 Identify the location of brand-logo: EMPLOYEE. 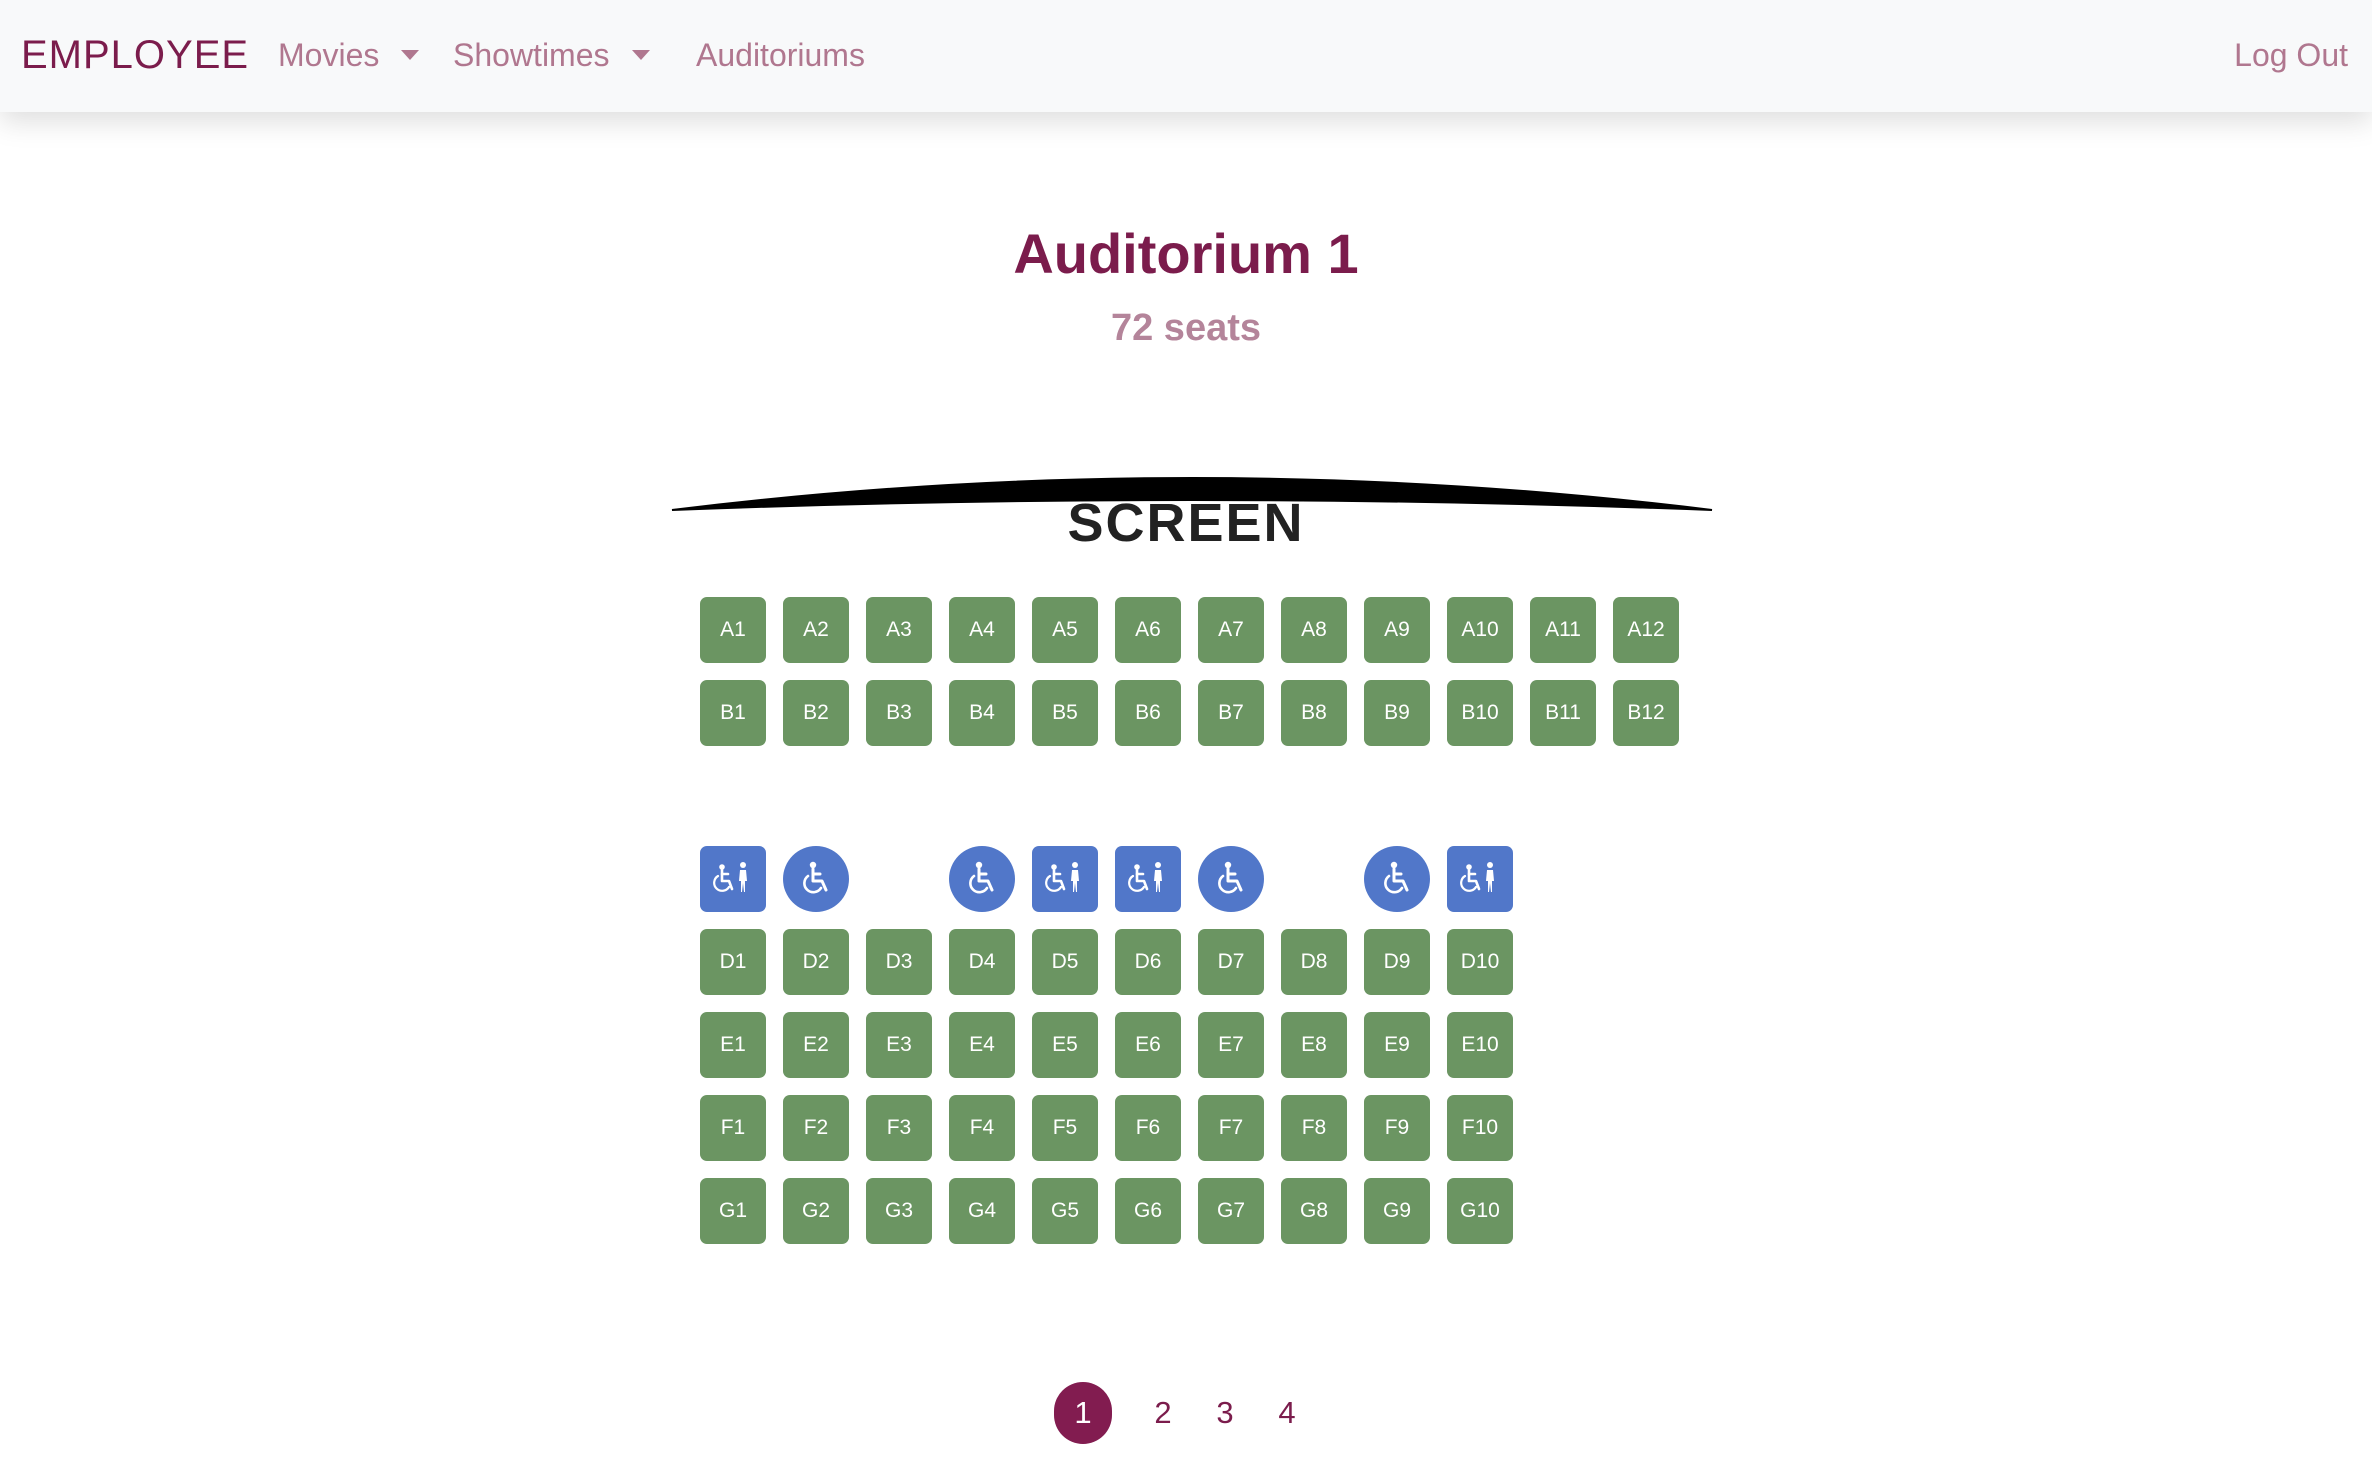
(135, 55).